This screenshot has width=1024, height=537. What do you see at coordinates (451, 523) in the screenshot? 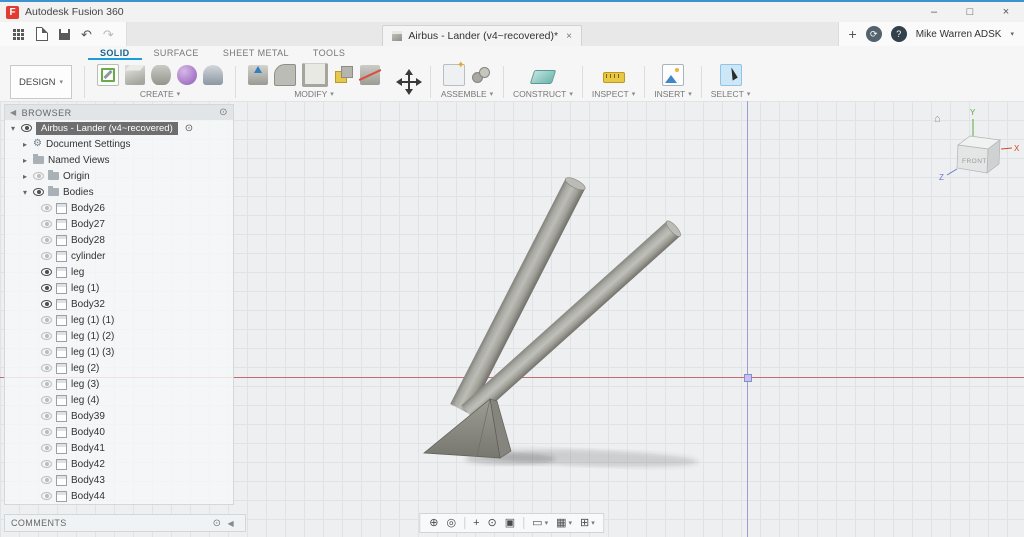
I see `look-at-icon: ◎` at bounding box center [451, 523].